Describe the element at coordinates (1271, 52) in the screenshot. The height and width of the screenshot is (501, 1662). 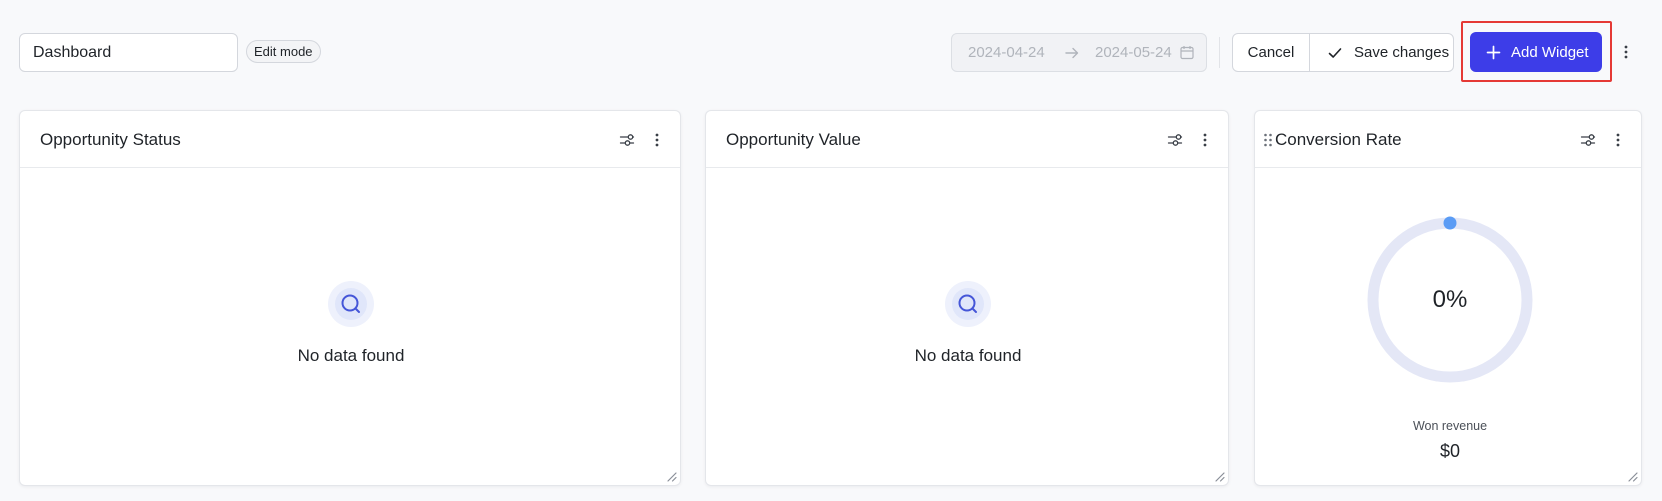
I see `cancel-button: Cancel` at that location.